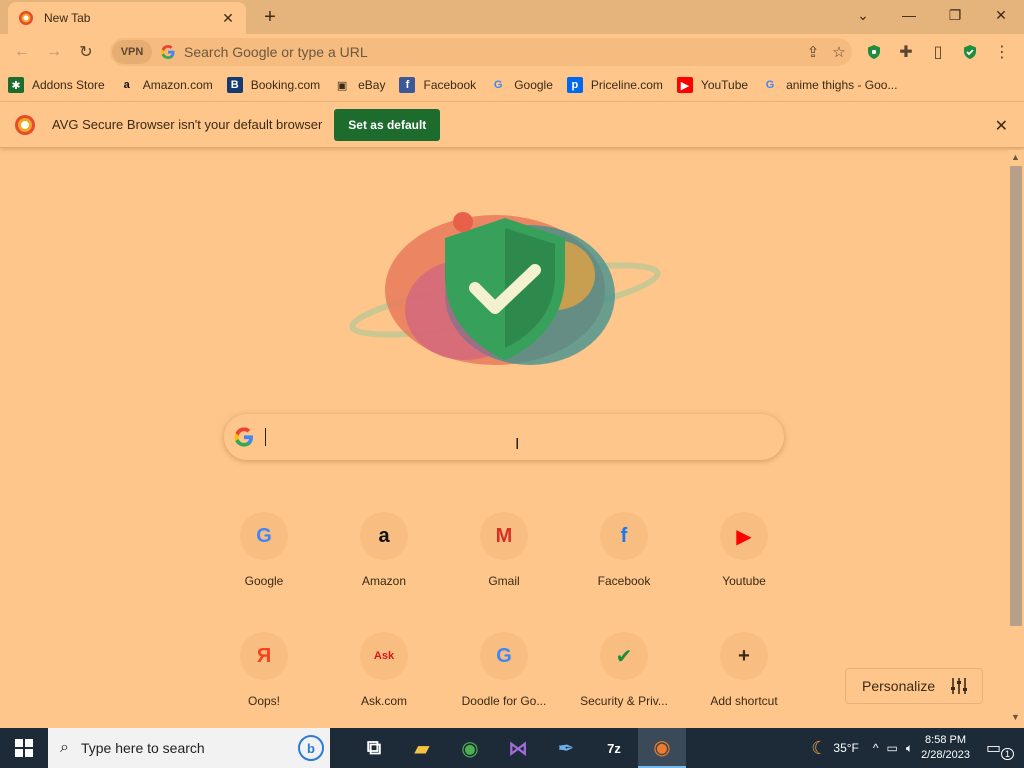 The image size is (1024, 768). Describe the element at coordinates (917, 748) in the screenshot. I see `system-tray: ☾ 35°F ^ ▭ 🔈︎ 8:58 PM 2/28/2023 ▭ 1` at that location.